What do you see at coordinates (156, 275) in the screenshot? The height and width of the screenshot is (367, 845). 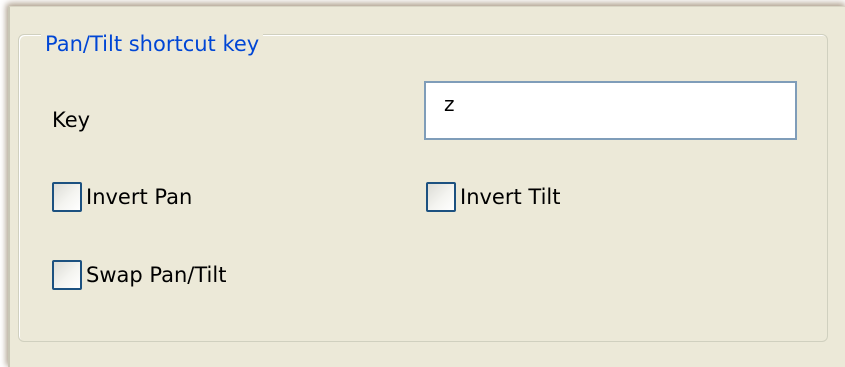 I see `swap-pan-tilt-label: Swap Pan/Tilt` at bounding box center [156, 275].